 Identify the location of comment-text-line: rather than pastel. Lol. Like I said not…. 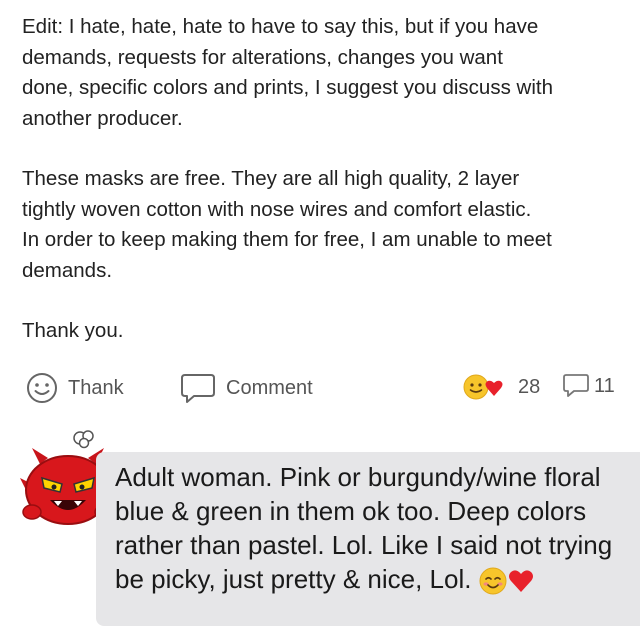
(364, 545).